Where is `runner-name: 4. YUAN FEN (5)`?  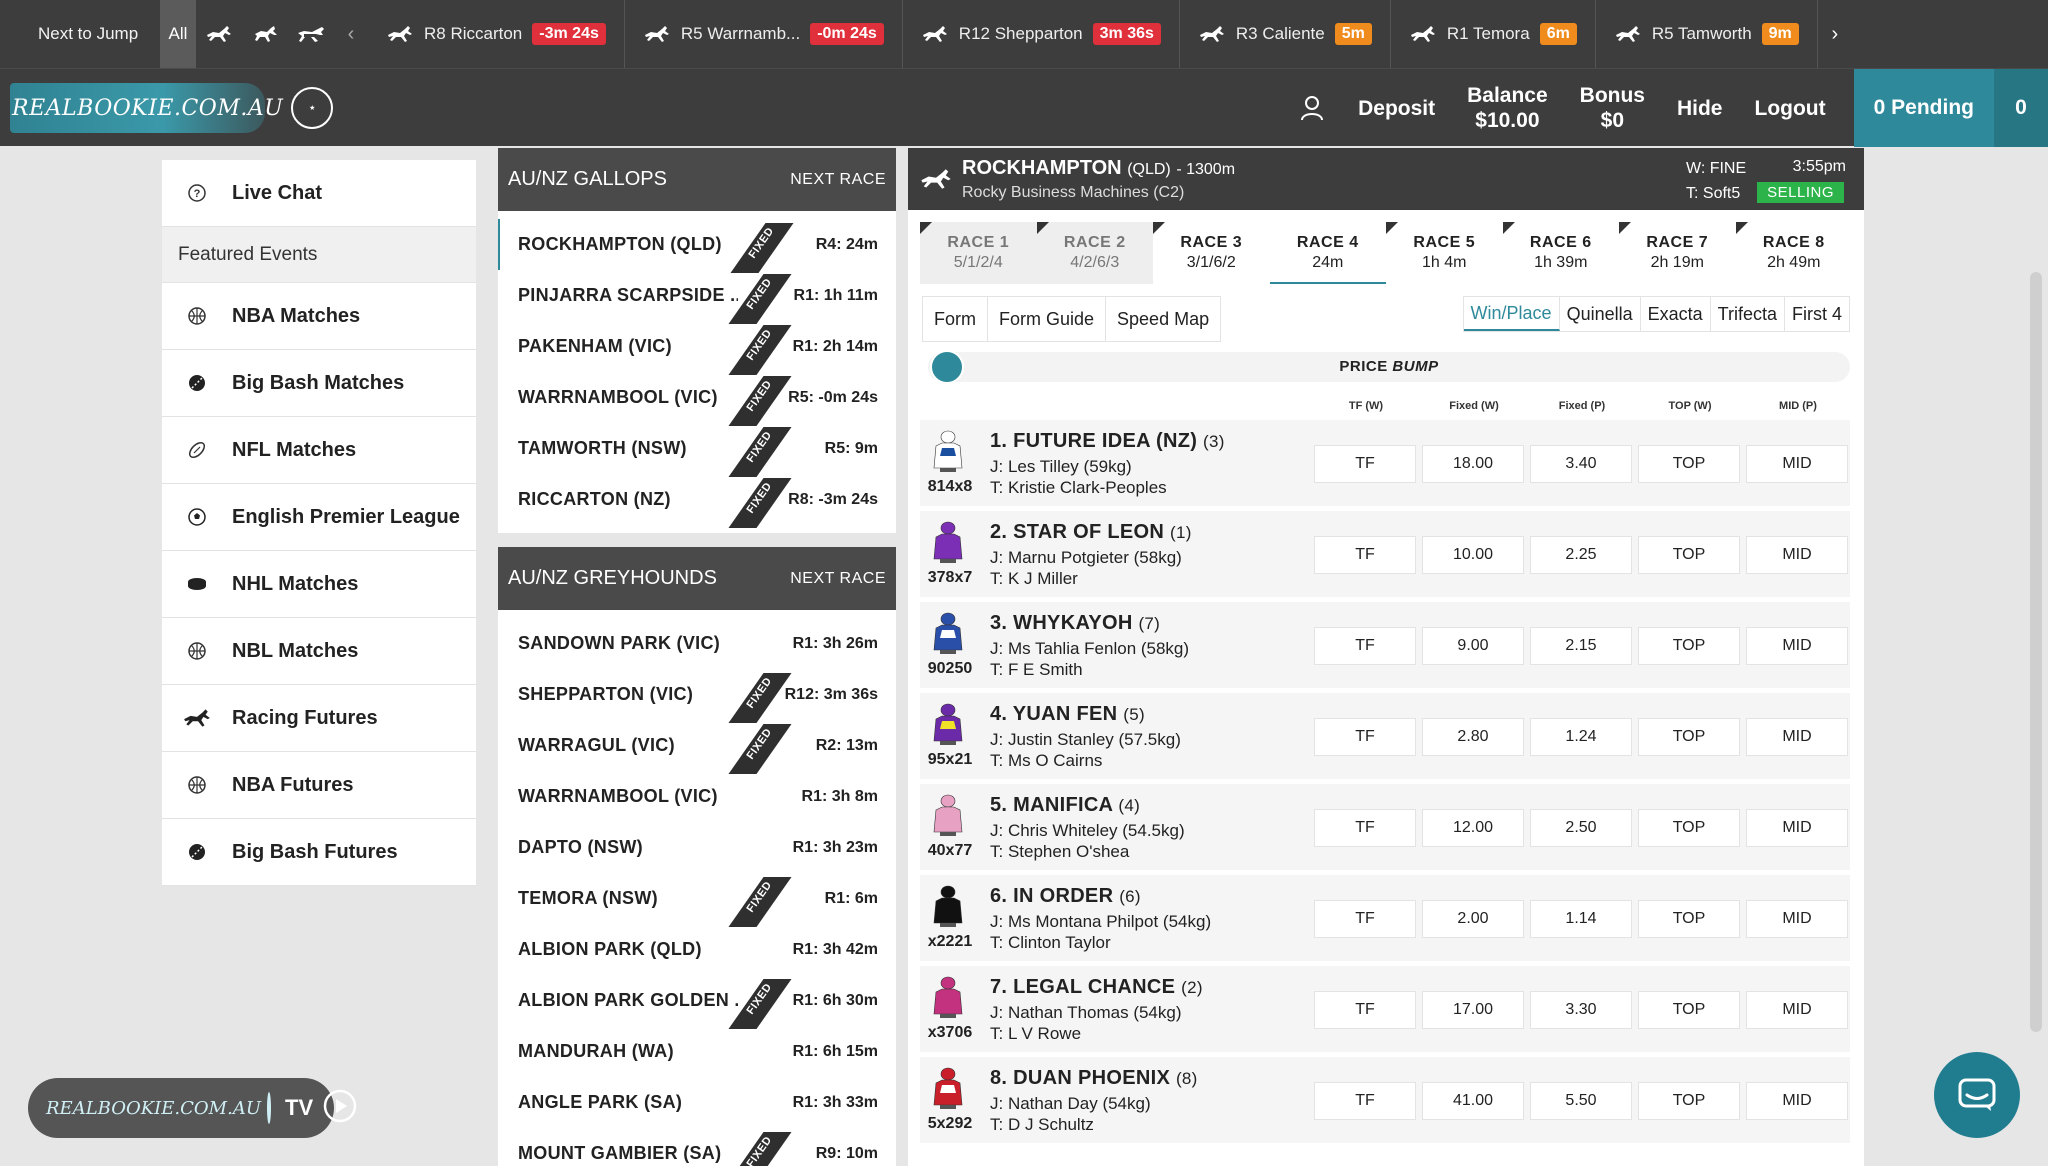
runner-name: 4. YUAN FEN (5) is located at coordinates (1067, 714).